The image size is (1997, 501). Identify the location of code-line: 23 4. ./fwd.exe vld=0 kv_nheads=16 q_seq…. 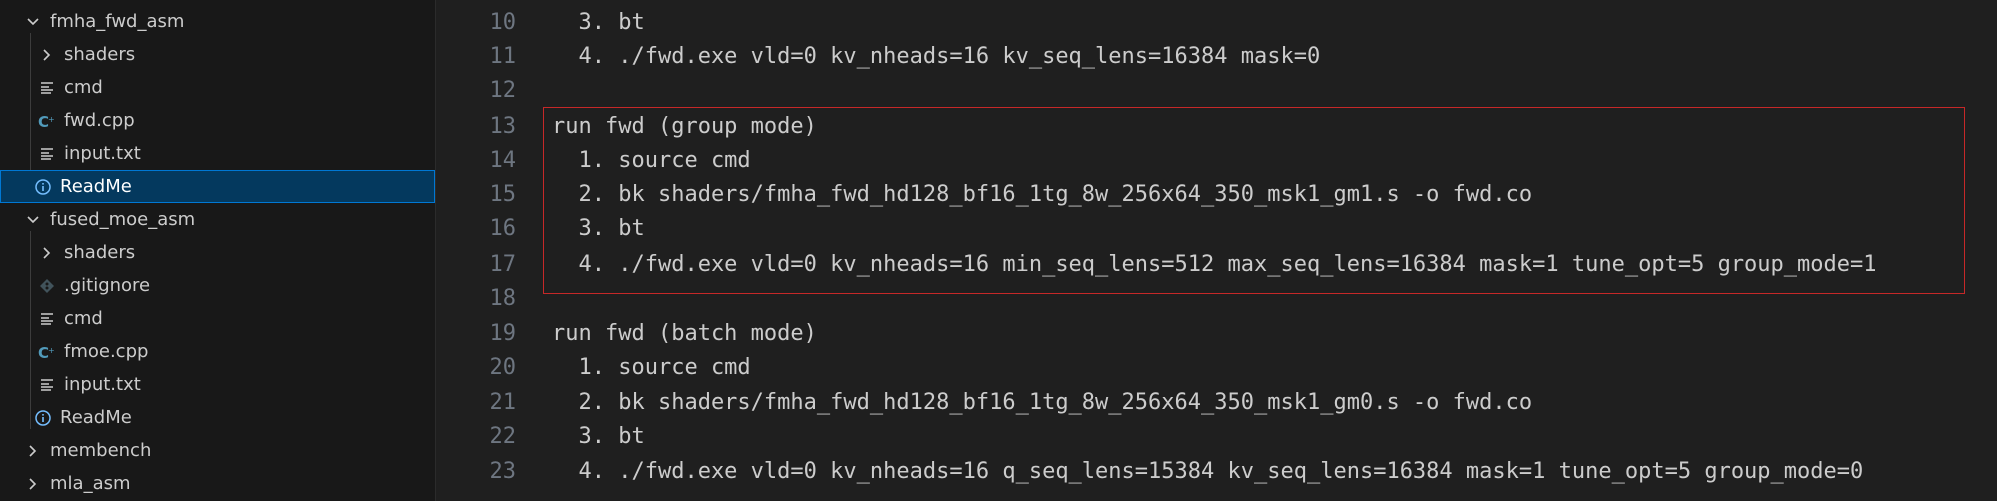
(1216, 471).